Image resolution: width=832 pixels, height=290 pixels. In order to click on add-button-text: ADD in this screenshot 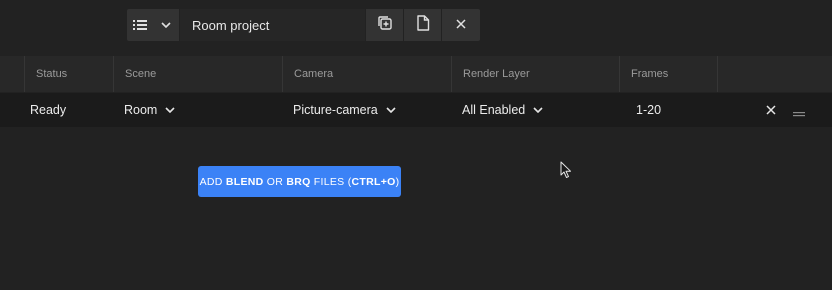, I will do `click(212, 181)`.